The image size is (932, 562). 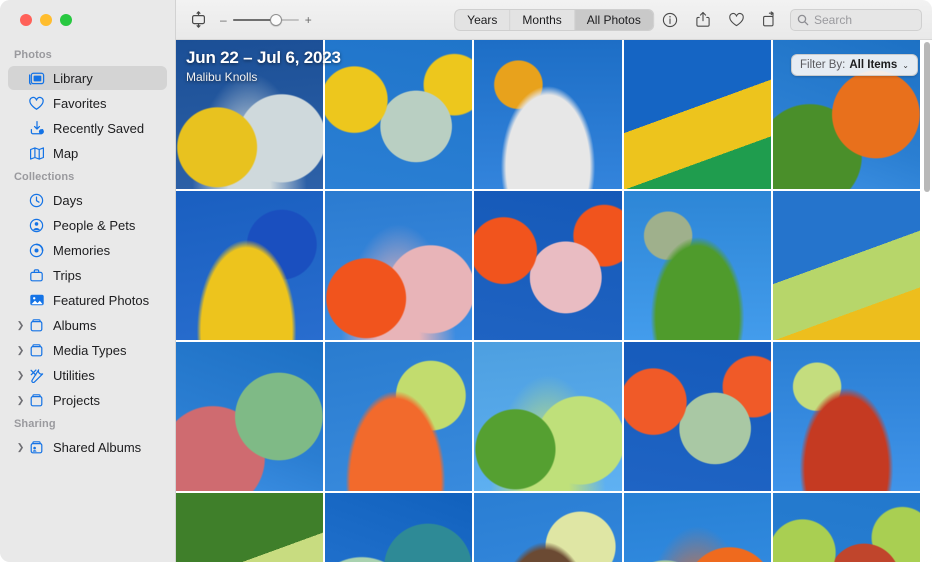 I want to click on info-icon, so click(x=670, y=20).